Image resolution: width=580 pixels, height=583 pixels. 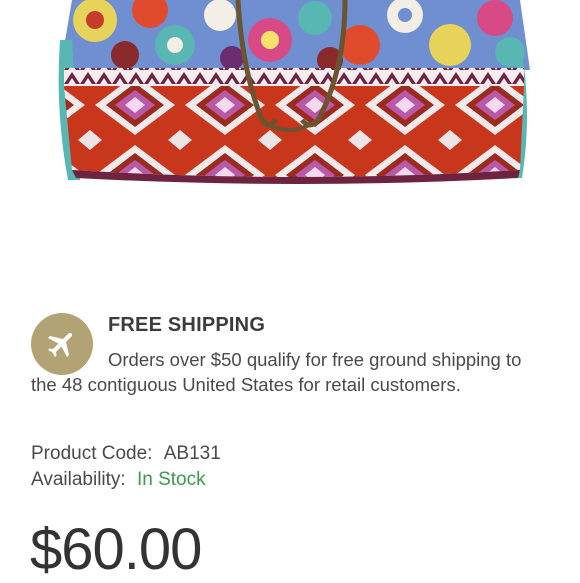 What do you see at coordinates (192, 453) in the screenshot?
I see `product-code-value: AB131` at bounding box center [192, 453].